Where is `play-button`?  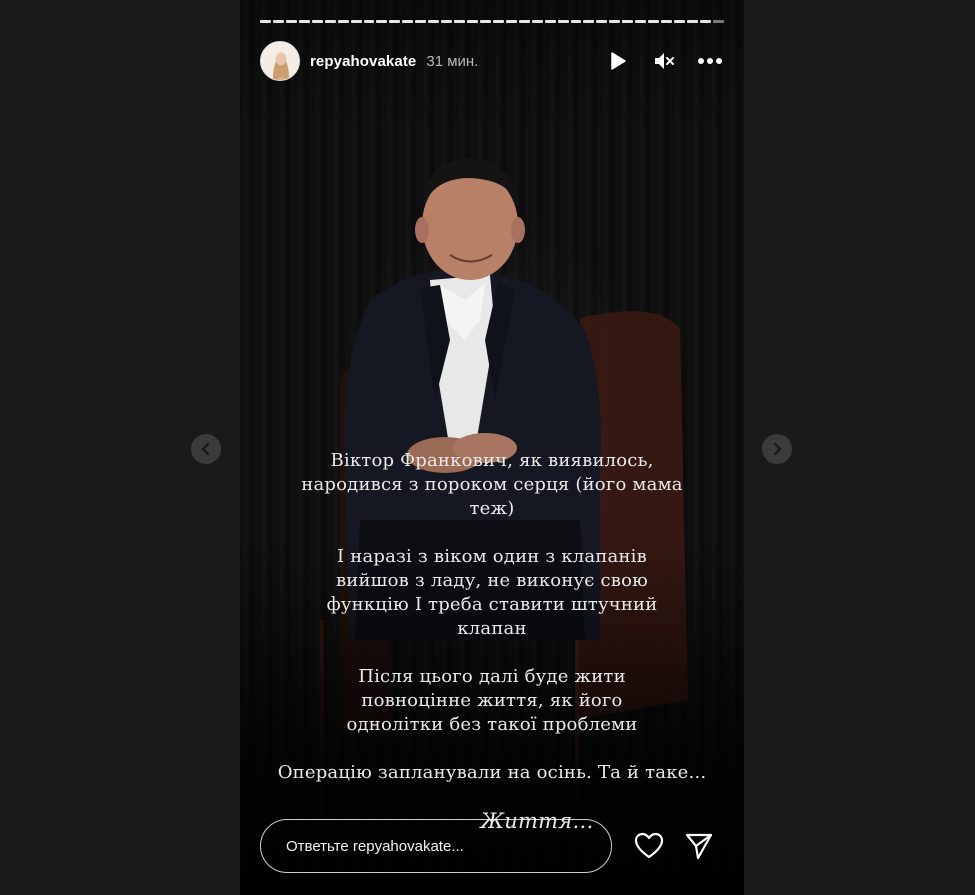 play-button is located at coordinates (618, 61).